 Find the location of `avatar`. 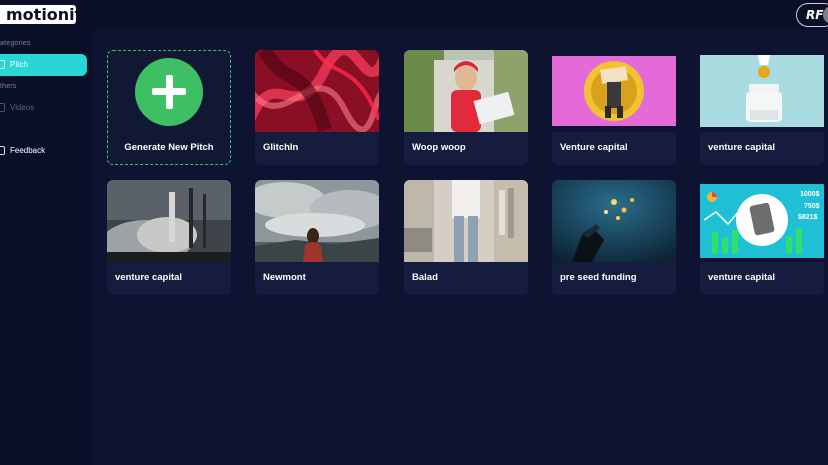

avatar is located at coordinates (825, 15).